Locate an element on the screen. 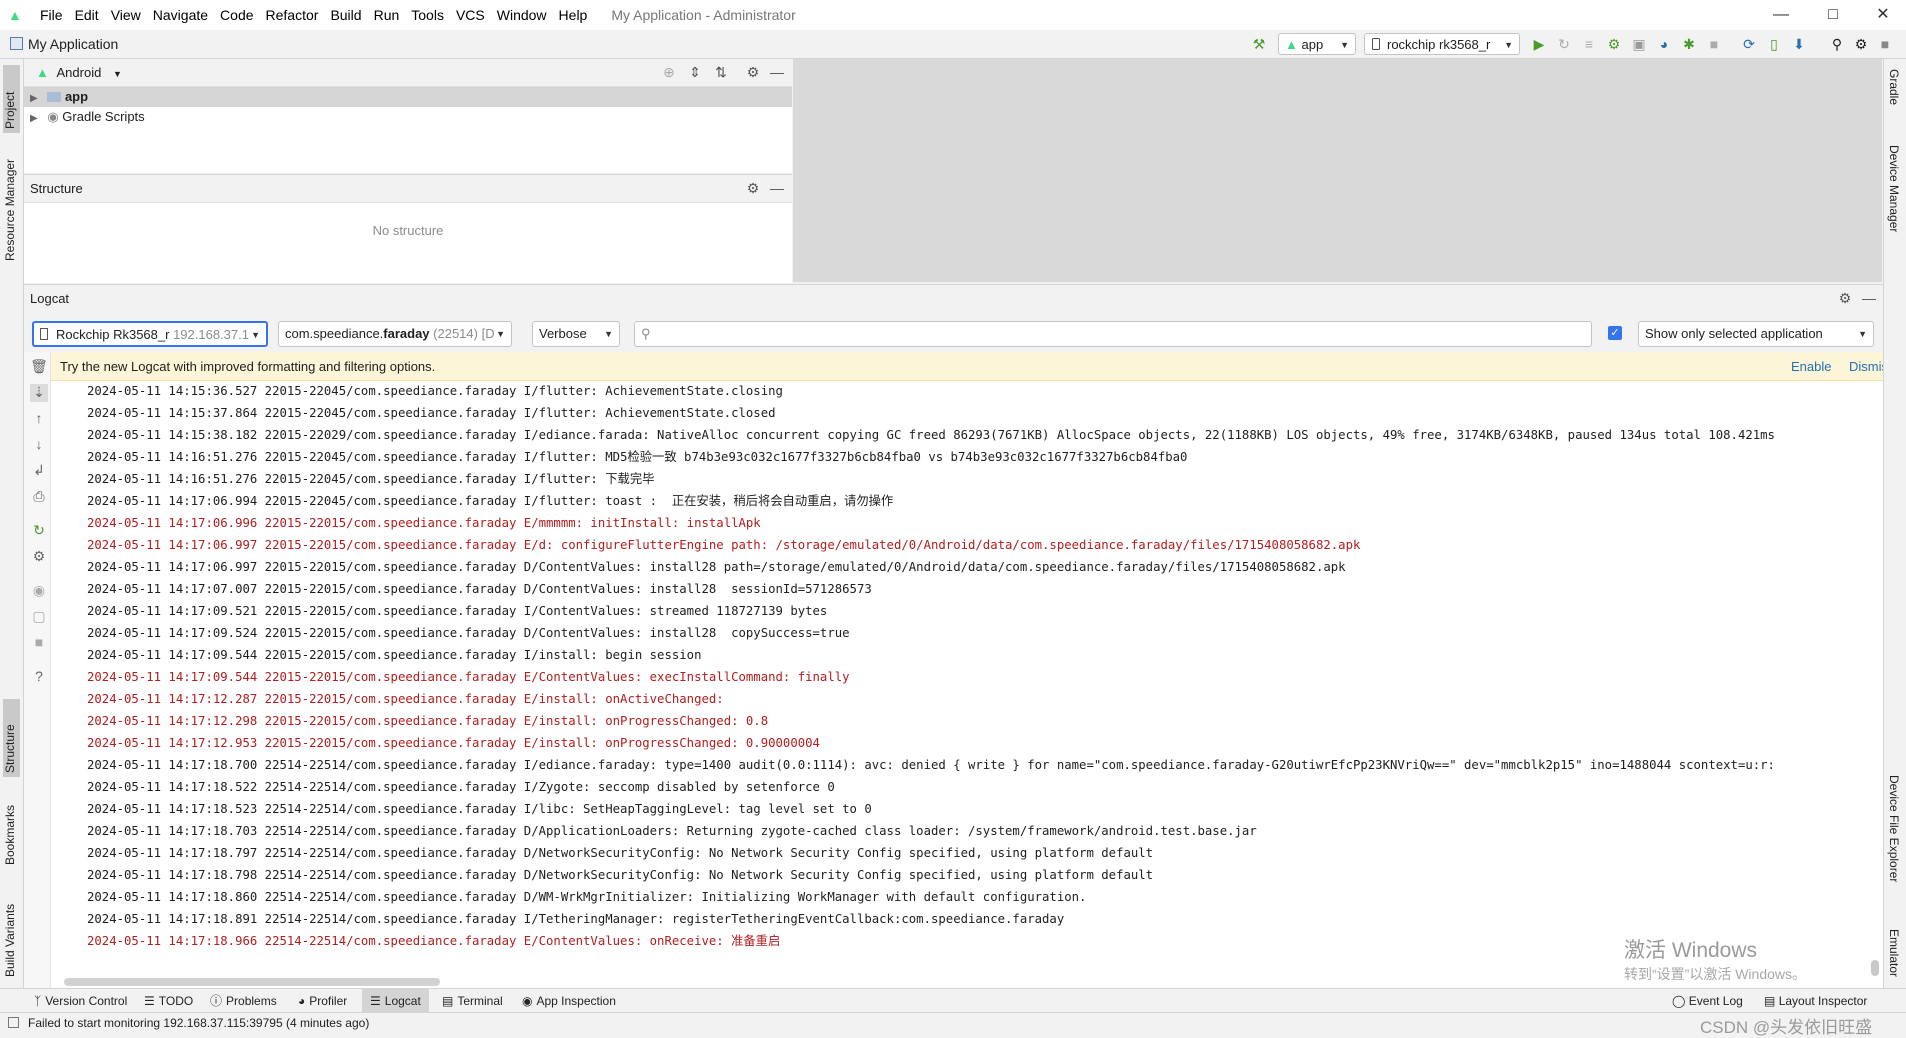 The image size is (1906, 1038). tool-tab-project: Project is located at coordinates (11, 99).